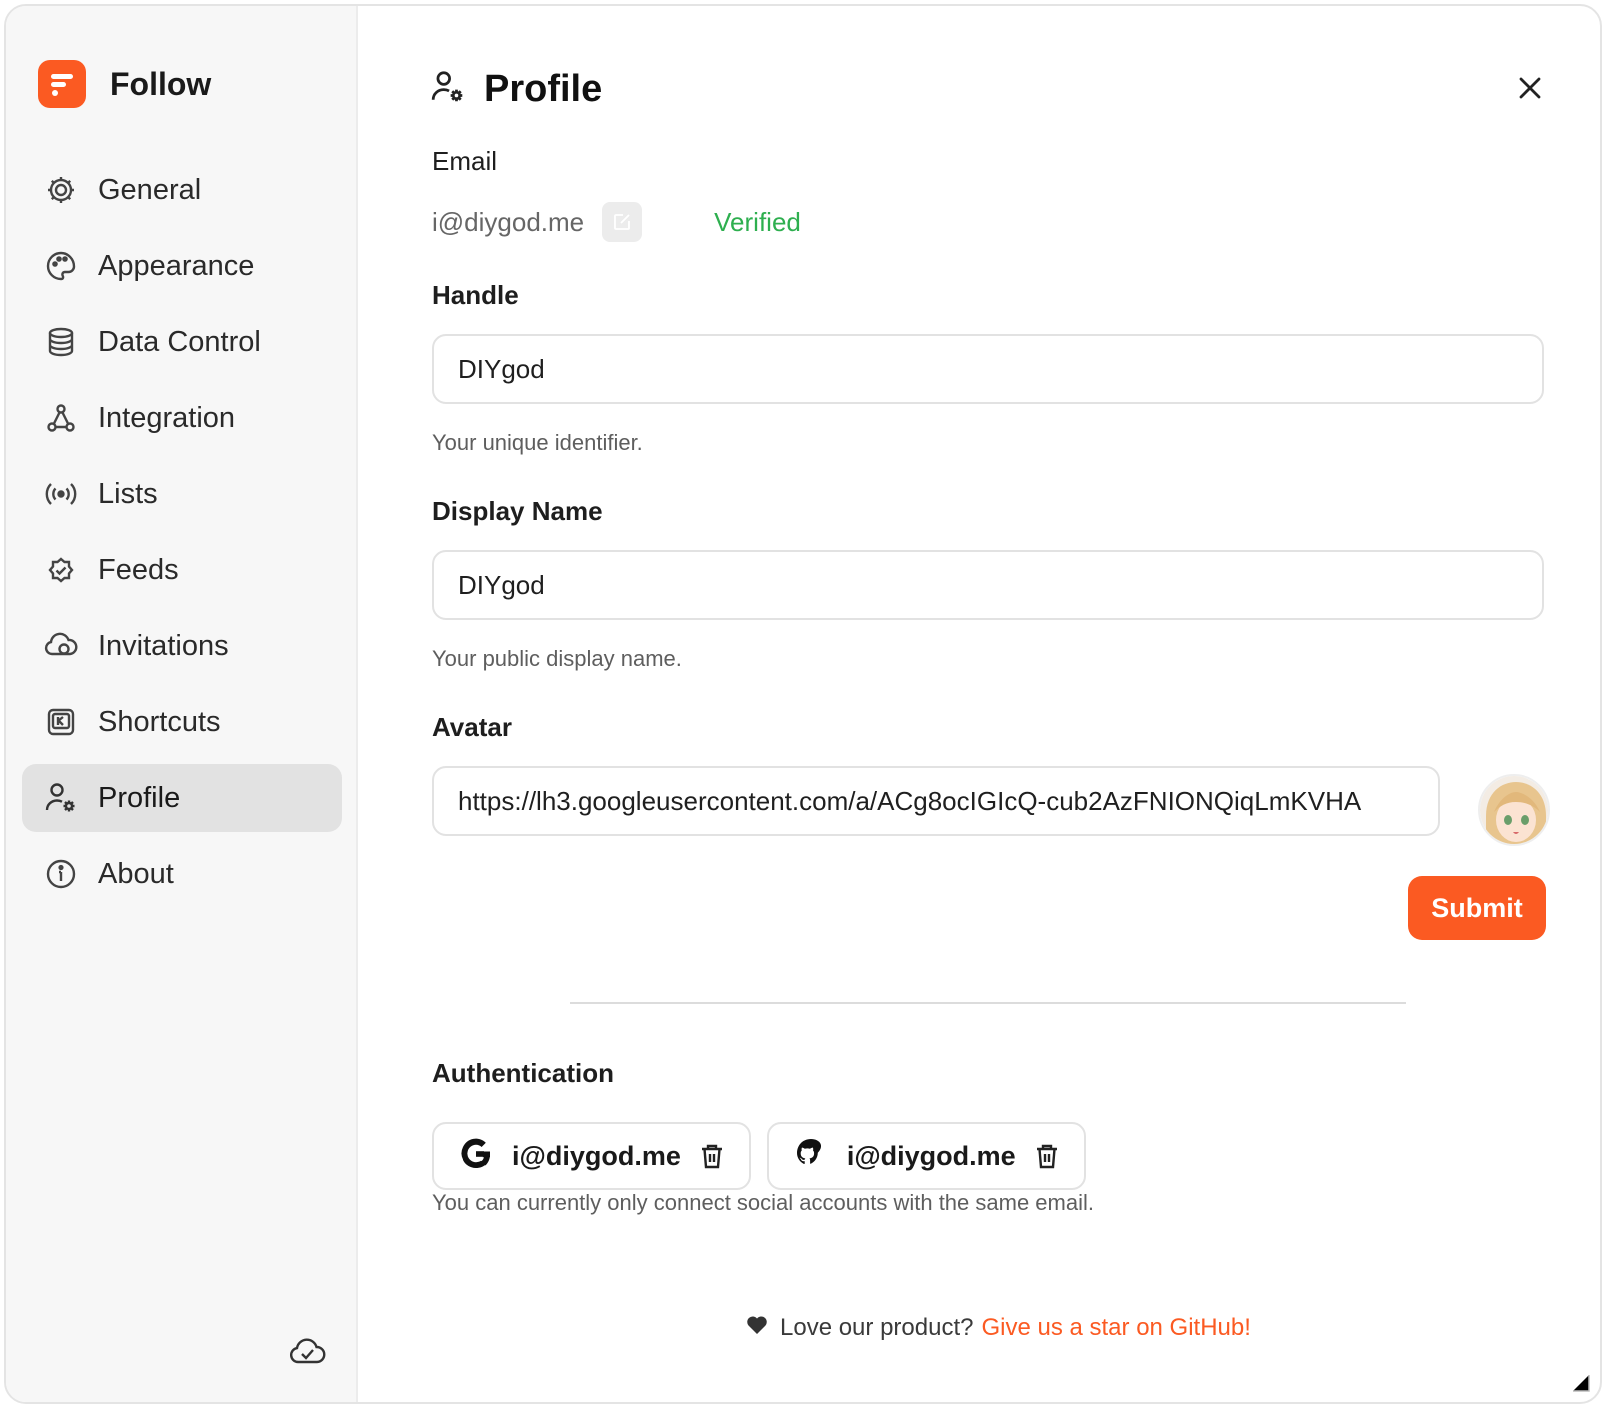 This screenshot has height=1408, width=1608. What do you see at coordinates (476, 1156) in the screenshot?
I see `google-icon` at bounding box center [476, 1156].